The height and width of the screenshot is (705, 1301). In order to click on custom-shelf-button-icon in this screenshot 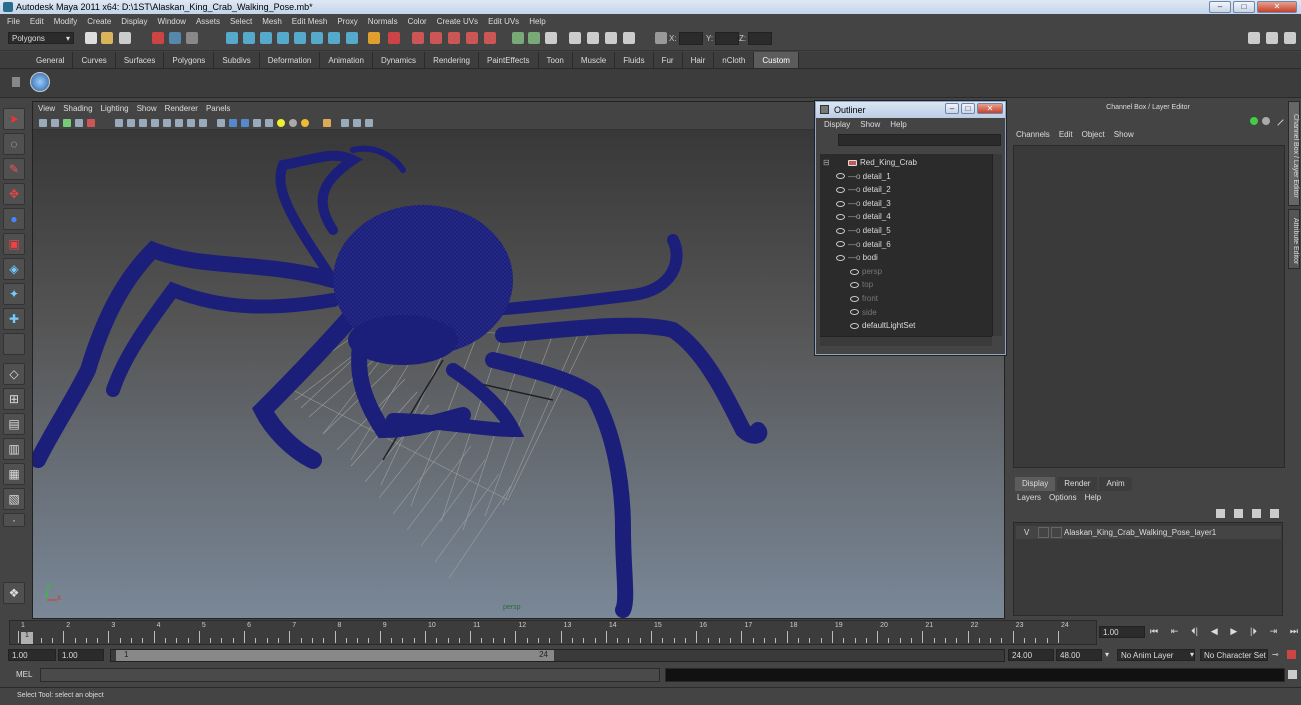, I will do `click(40, 82)`.